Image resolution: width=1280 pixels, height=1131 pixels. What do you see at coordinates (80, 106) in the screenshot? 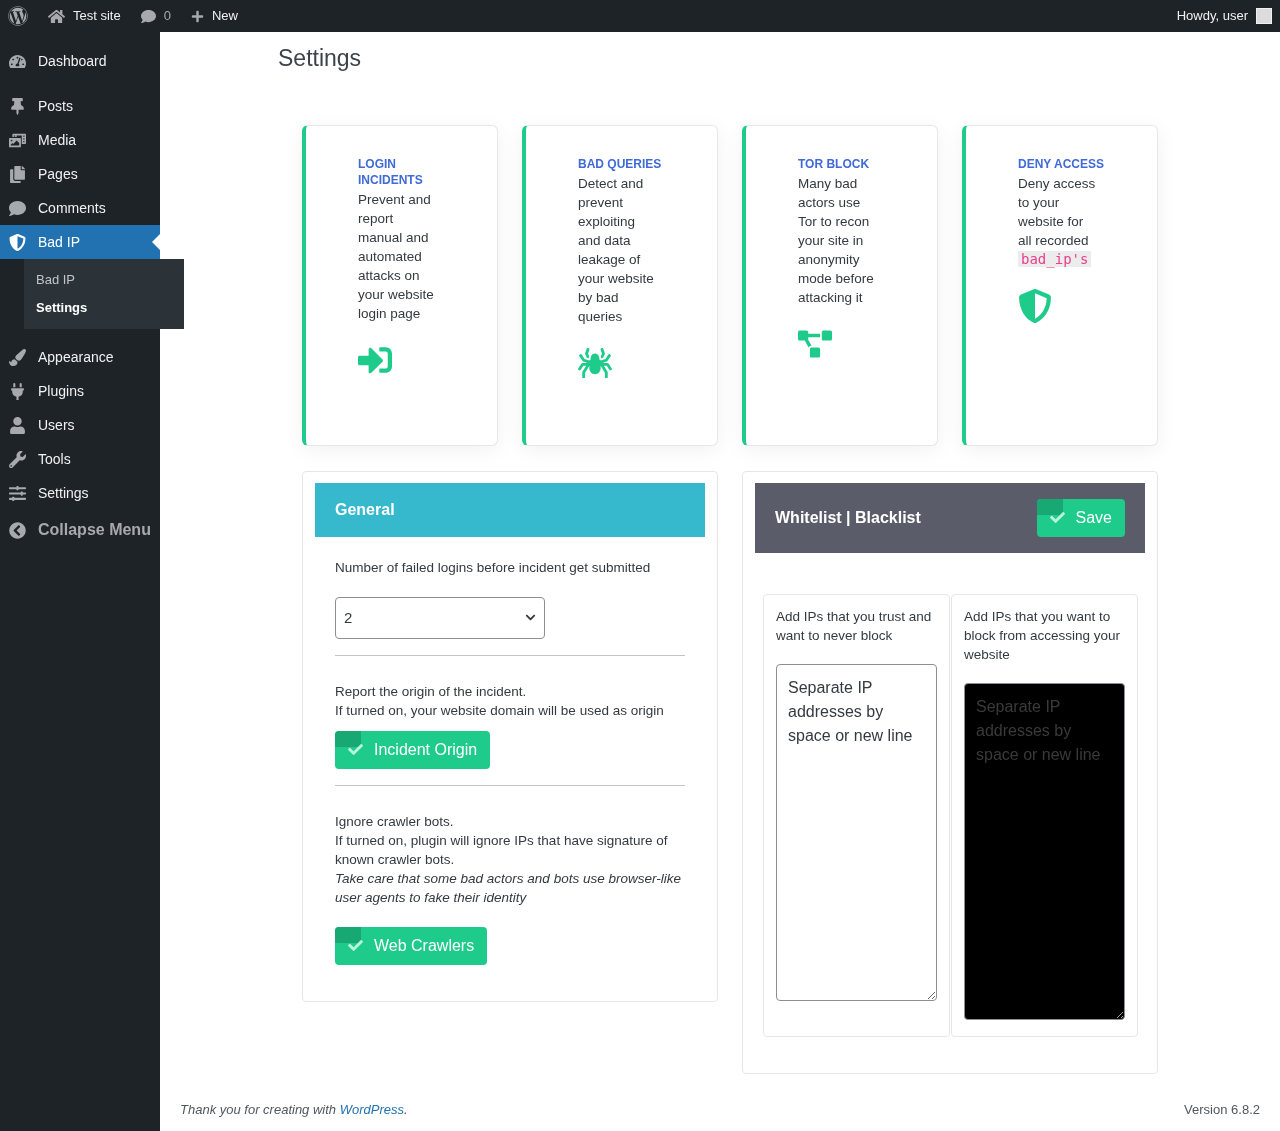
I see `sidebar-item: Posts` at bounding box center [80, 106].